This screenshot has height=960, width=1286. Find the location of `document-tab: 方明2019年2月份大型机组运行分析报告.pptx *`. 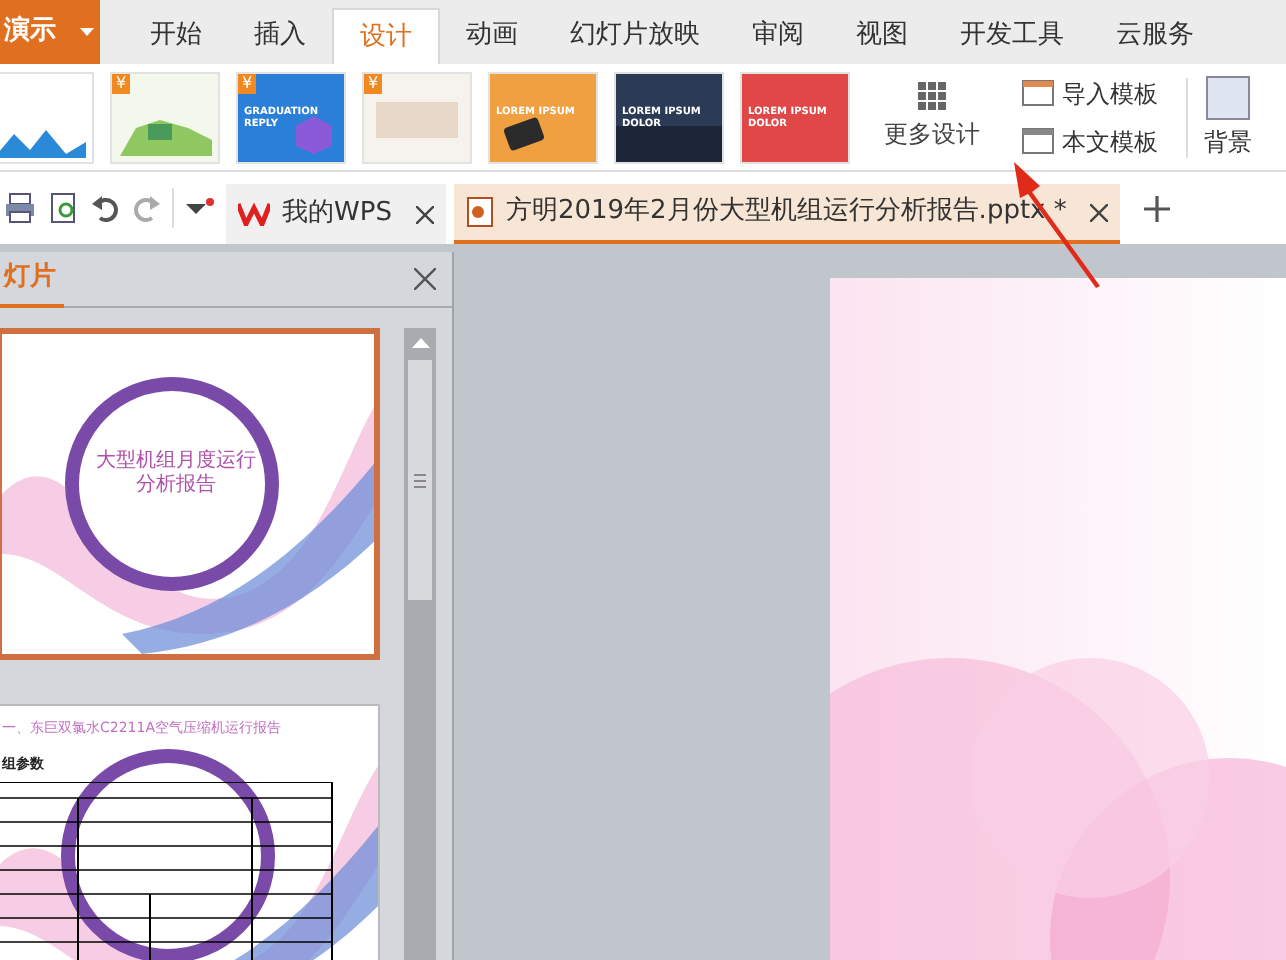

document-tab: 方明2019年2月份大型机组运行分析报告.pptx * is located at coordinates (787, 214).